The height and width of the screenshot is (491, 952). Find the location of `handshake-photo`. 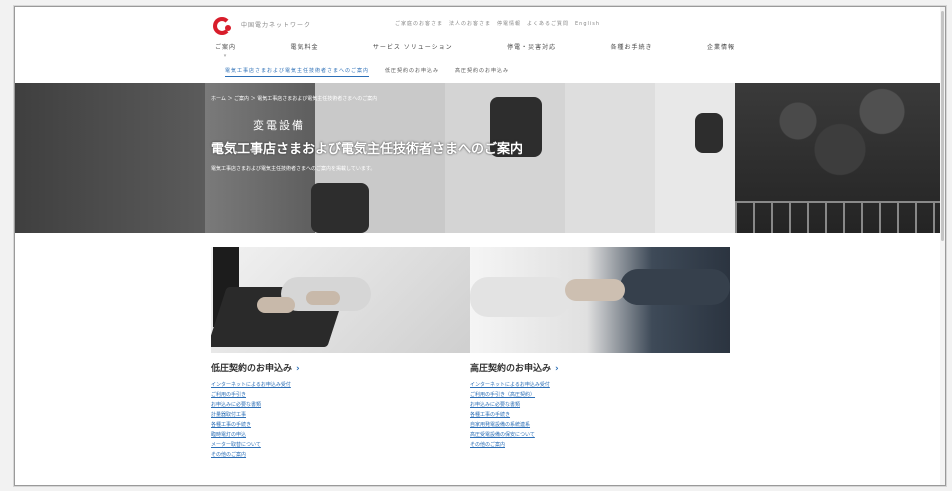

handshake-photo is located at coordinates (600, 300).